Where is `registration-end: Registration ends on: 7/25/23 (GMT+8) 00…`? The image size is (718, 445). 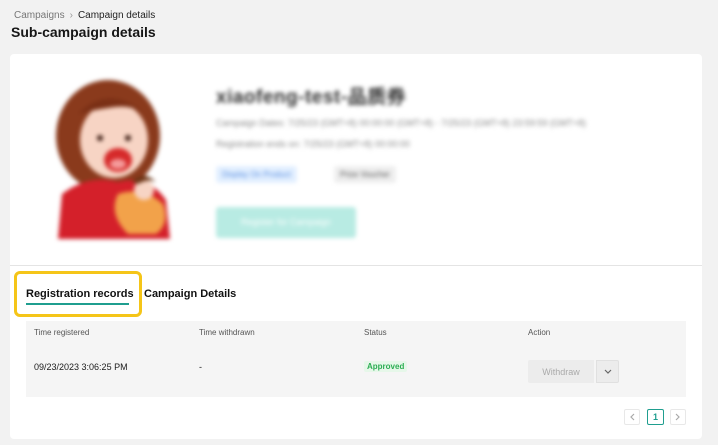 registration-end: Registration ends on: 7/25/23 (GMT+8) 00… is located at coordinates (313, 144).